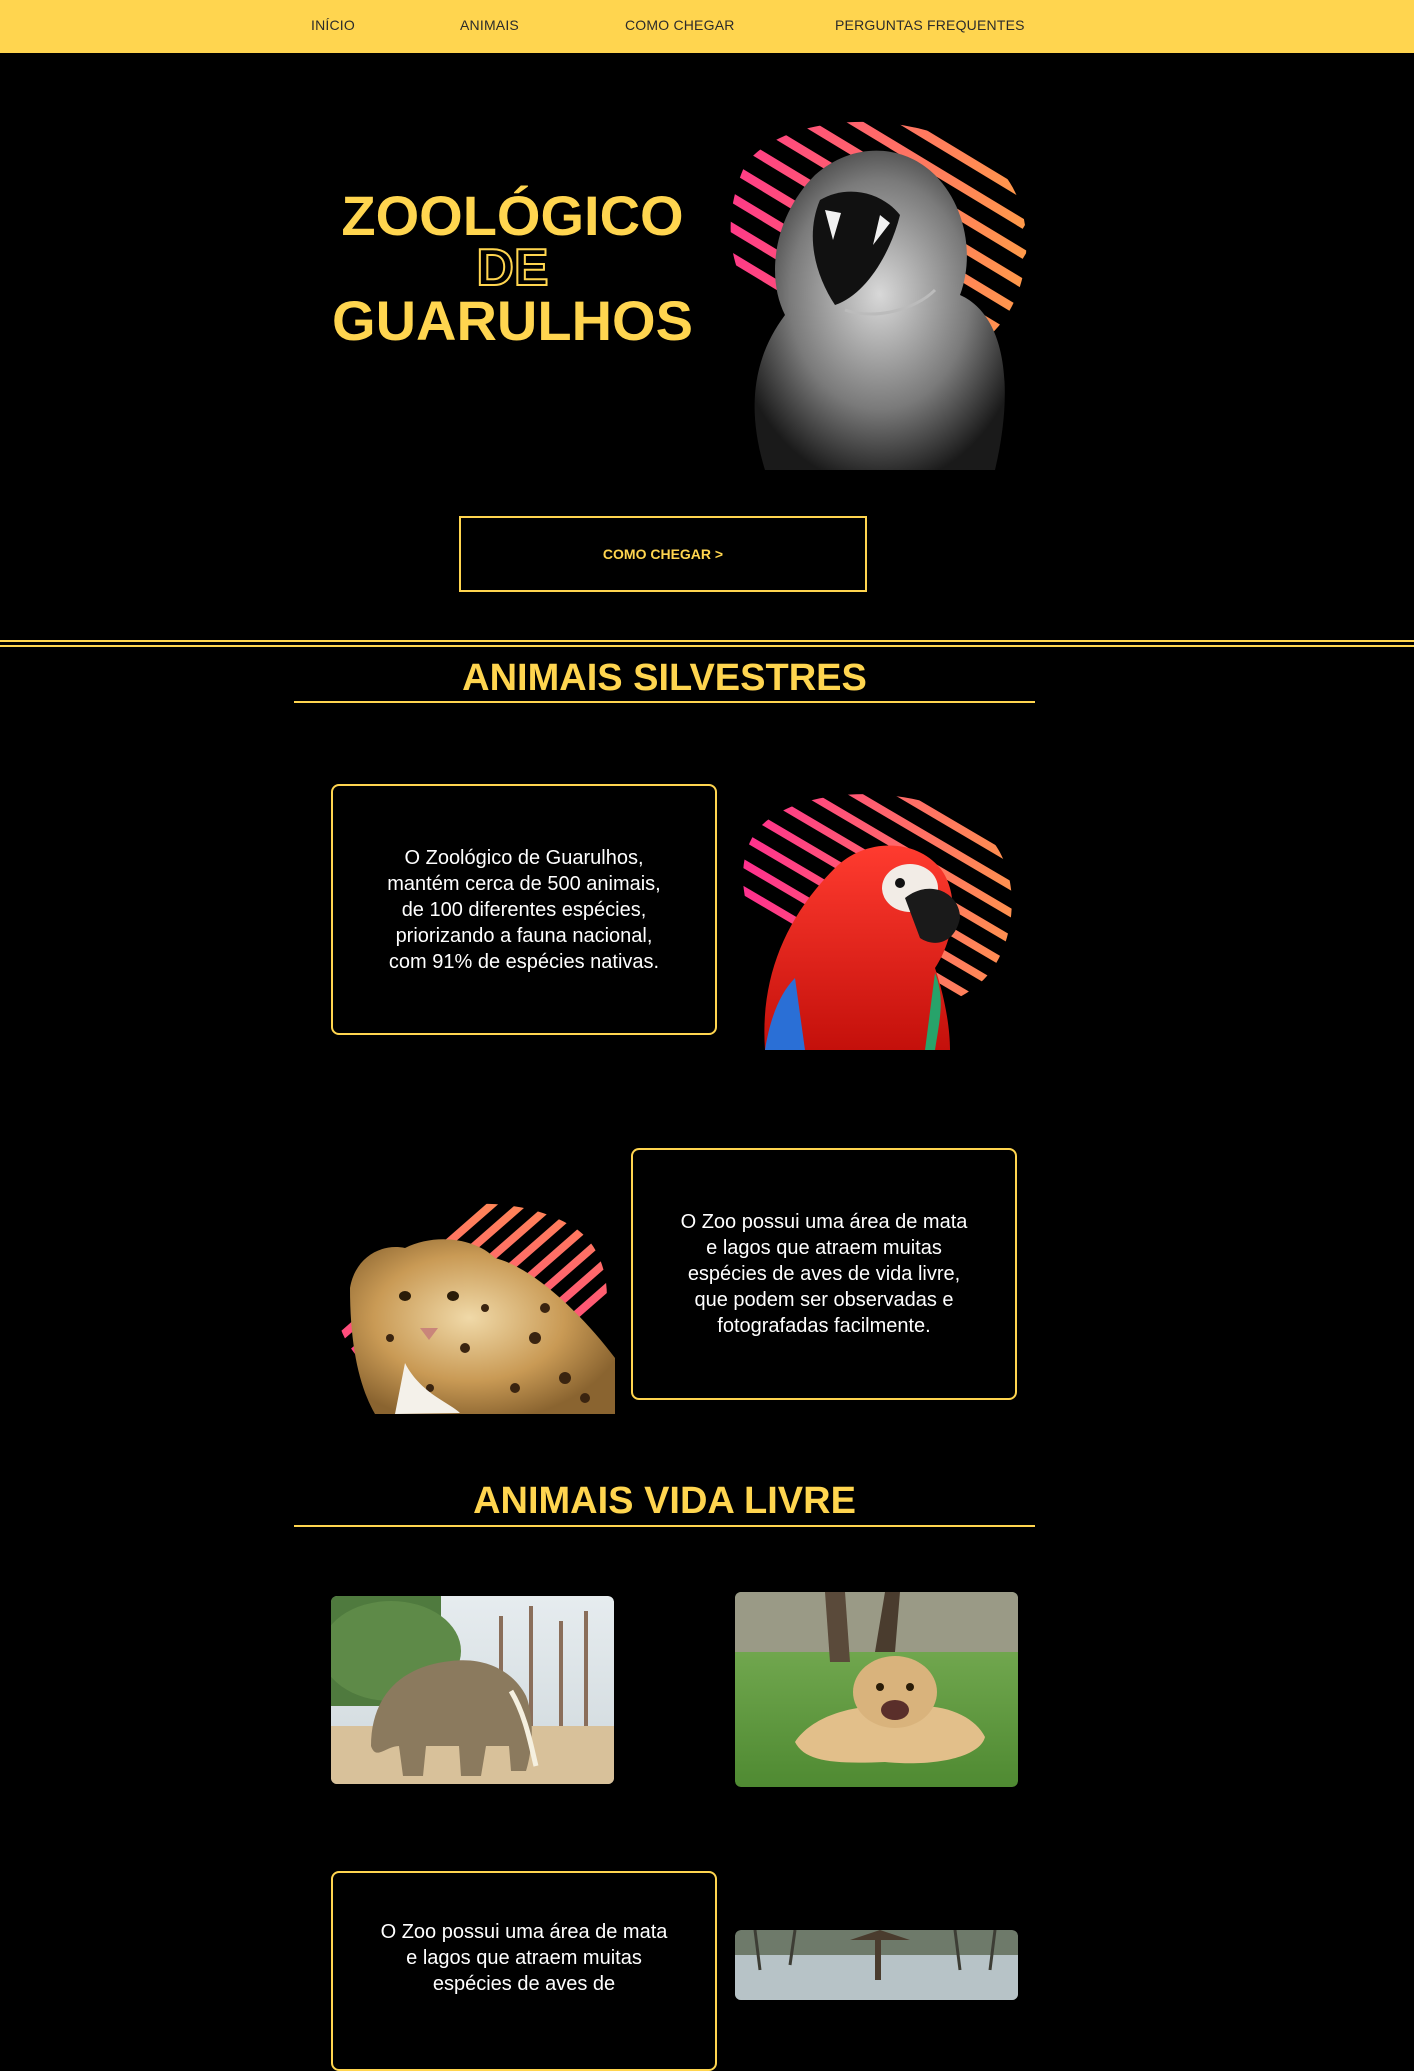 Image resolution: width=1414 pixels, height=2071 pixels. Describe the element at coordinates (876, 1965) in the screenshot. I see `lake-photo` at that location.